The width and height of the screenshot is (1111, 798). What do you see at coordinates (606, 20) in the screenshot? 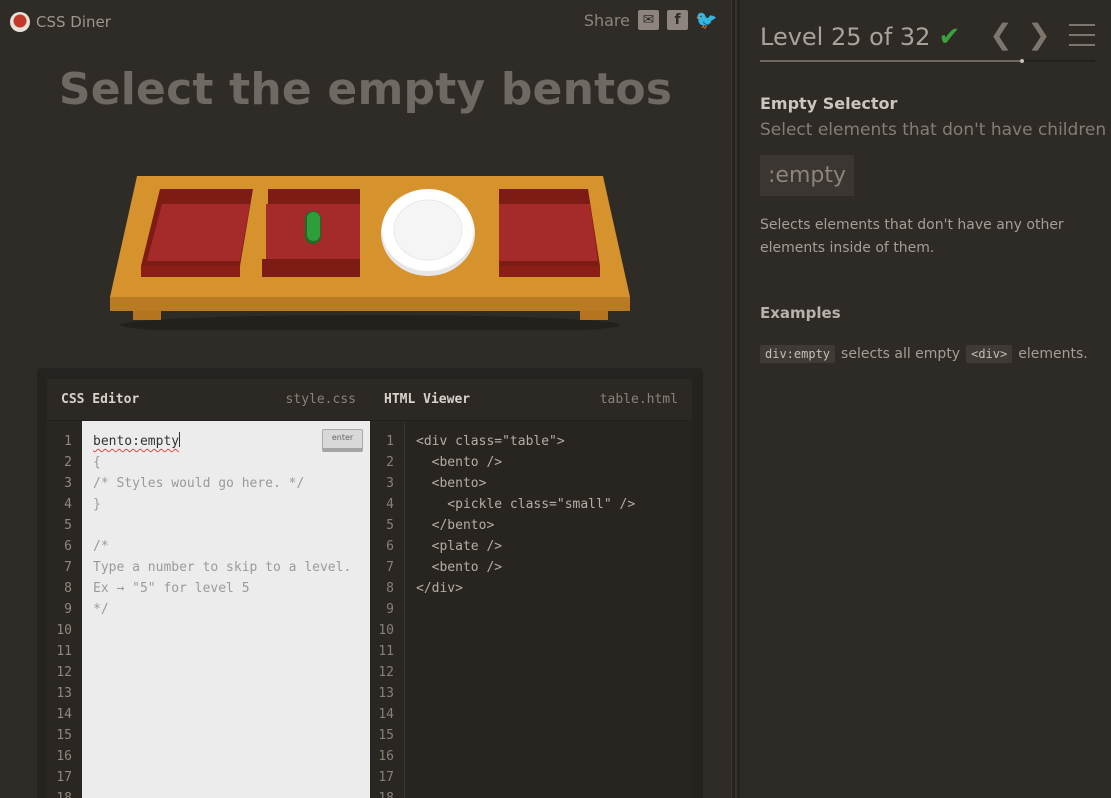
I see `share-label: Share` at bounding box center [606, 20].